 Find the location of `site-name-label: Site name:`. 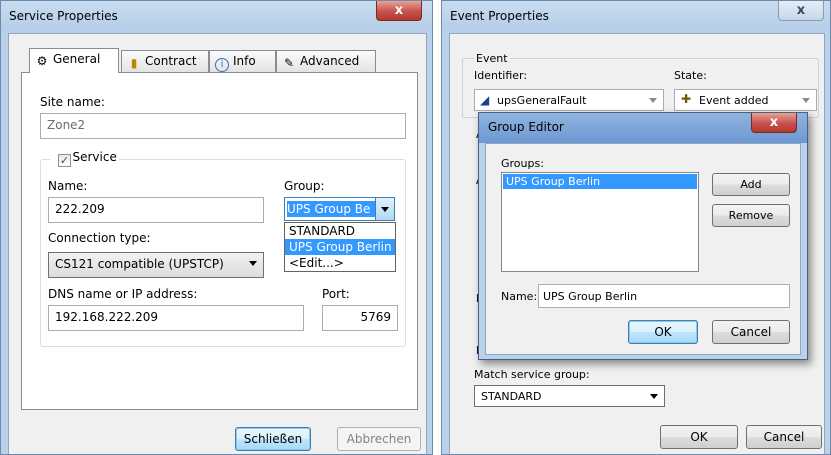

site-name-label: Site name: is located at coordinates (72, 102).